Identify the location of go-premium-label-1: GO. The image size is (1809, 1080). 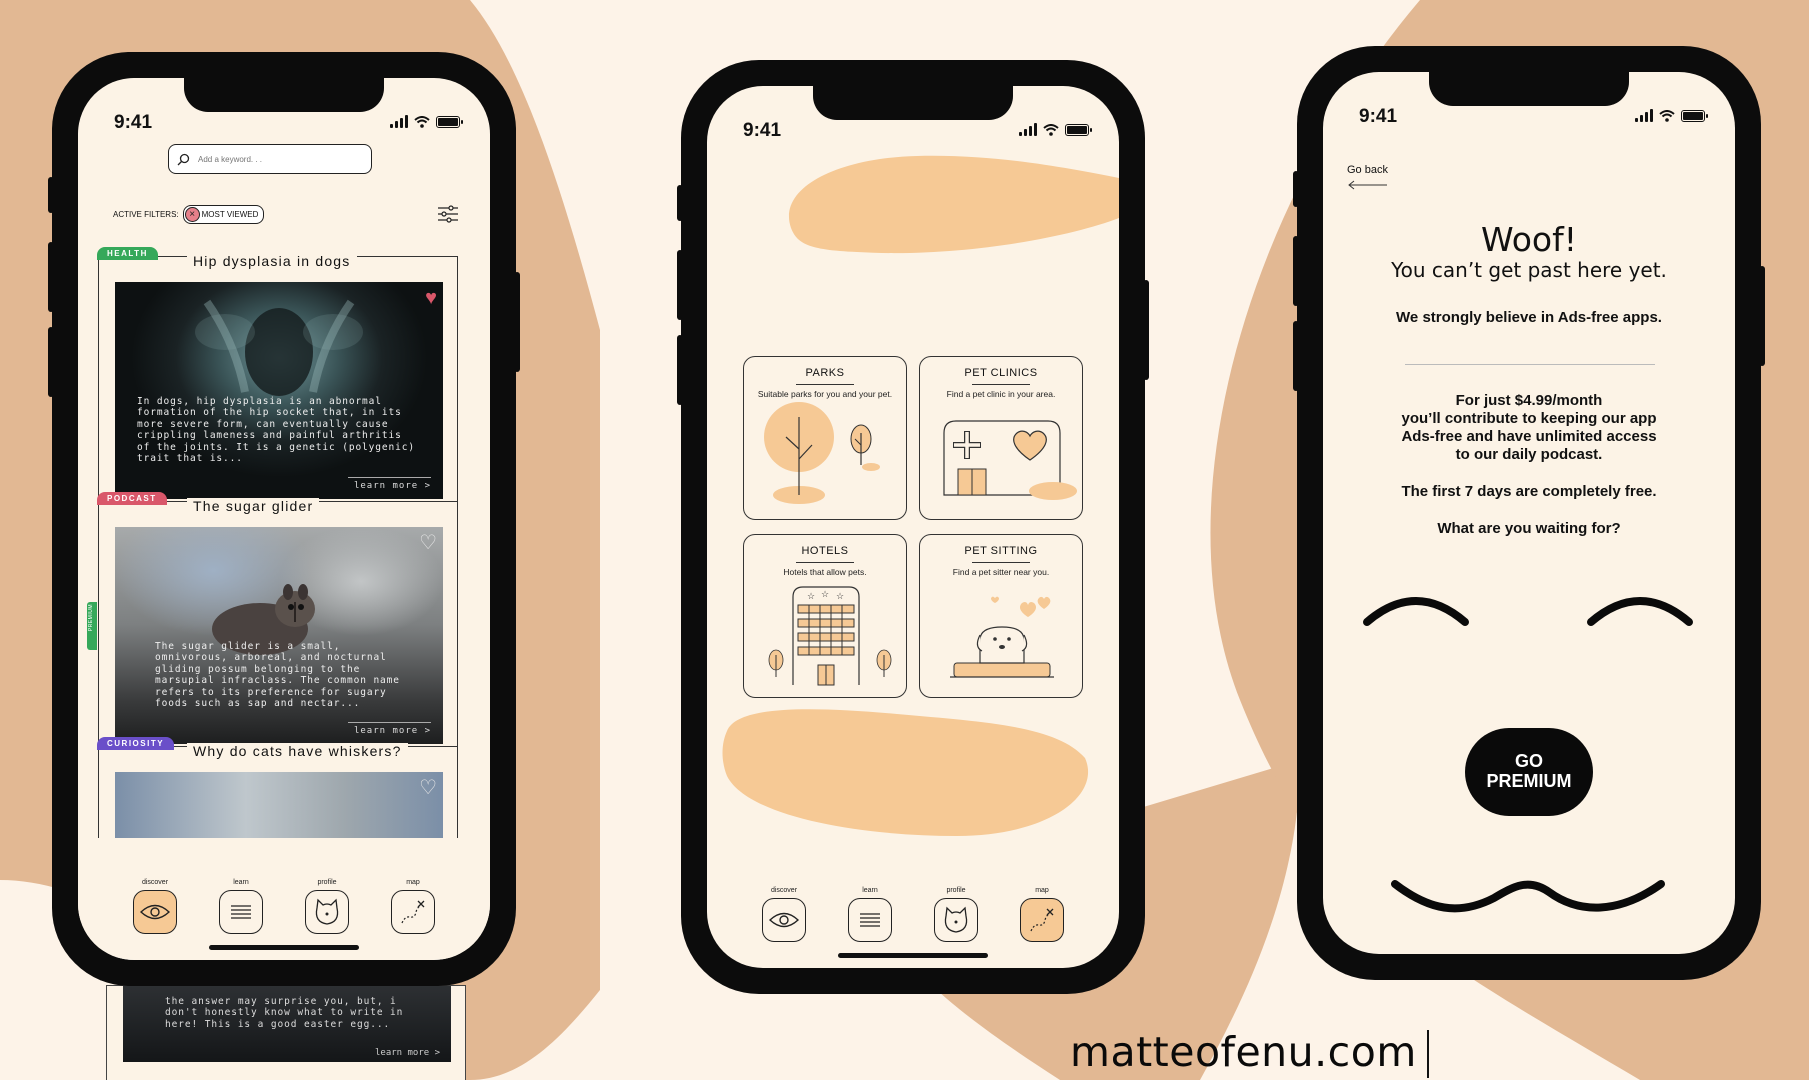
(1528, 761).